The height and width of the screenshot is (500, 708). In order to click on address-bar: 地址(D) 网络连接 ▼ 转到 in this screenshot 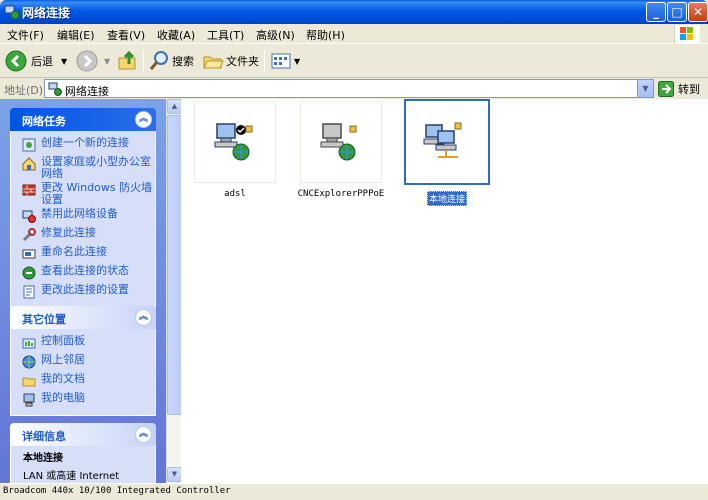, I will do `click(354, 89)`.